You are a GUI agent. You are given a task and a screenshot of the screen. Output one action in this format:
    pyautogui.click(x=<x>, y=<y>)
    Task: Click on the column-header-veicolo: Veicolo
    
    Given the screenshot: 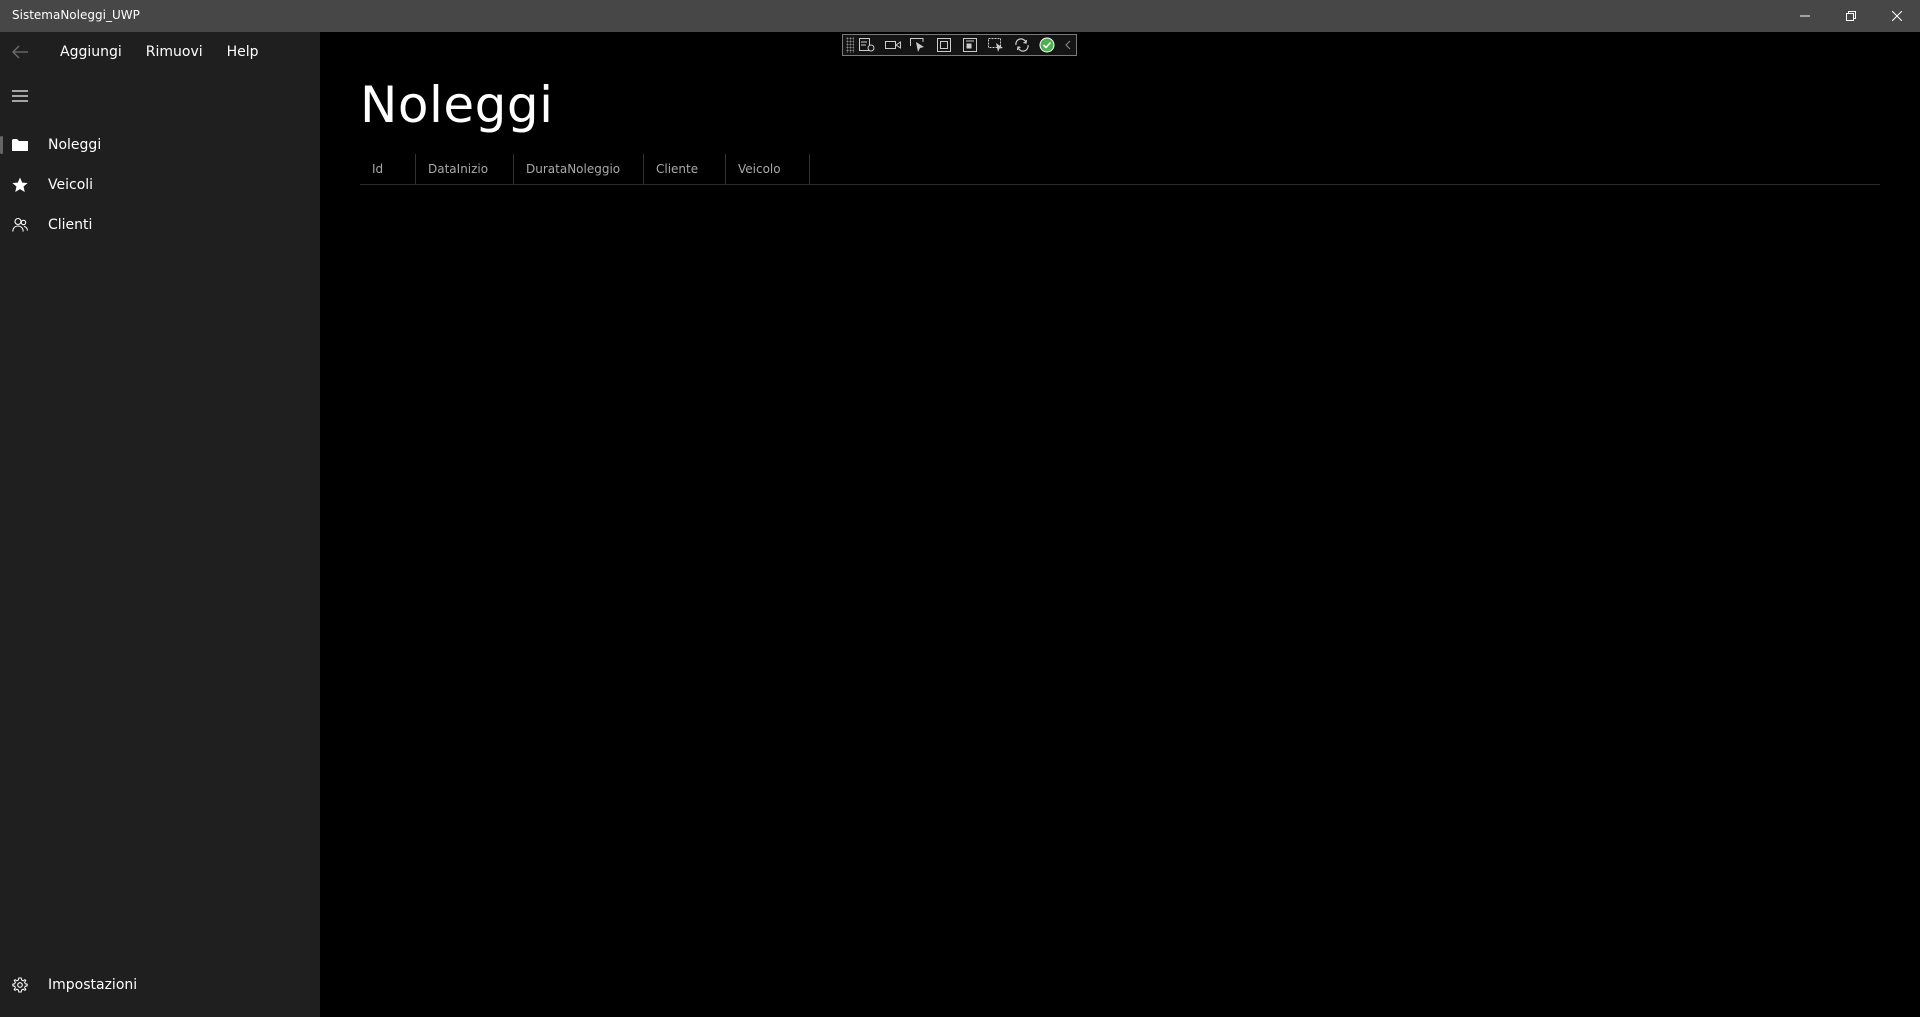 What is the action you would take?
    pyautogui.click(x=768, y=169)
    